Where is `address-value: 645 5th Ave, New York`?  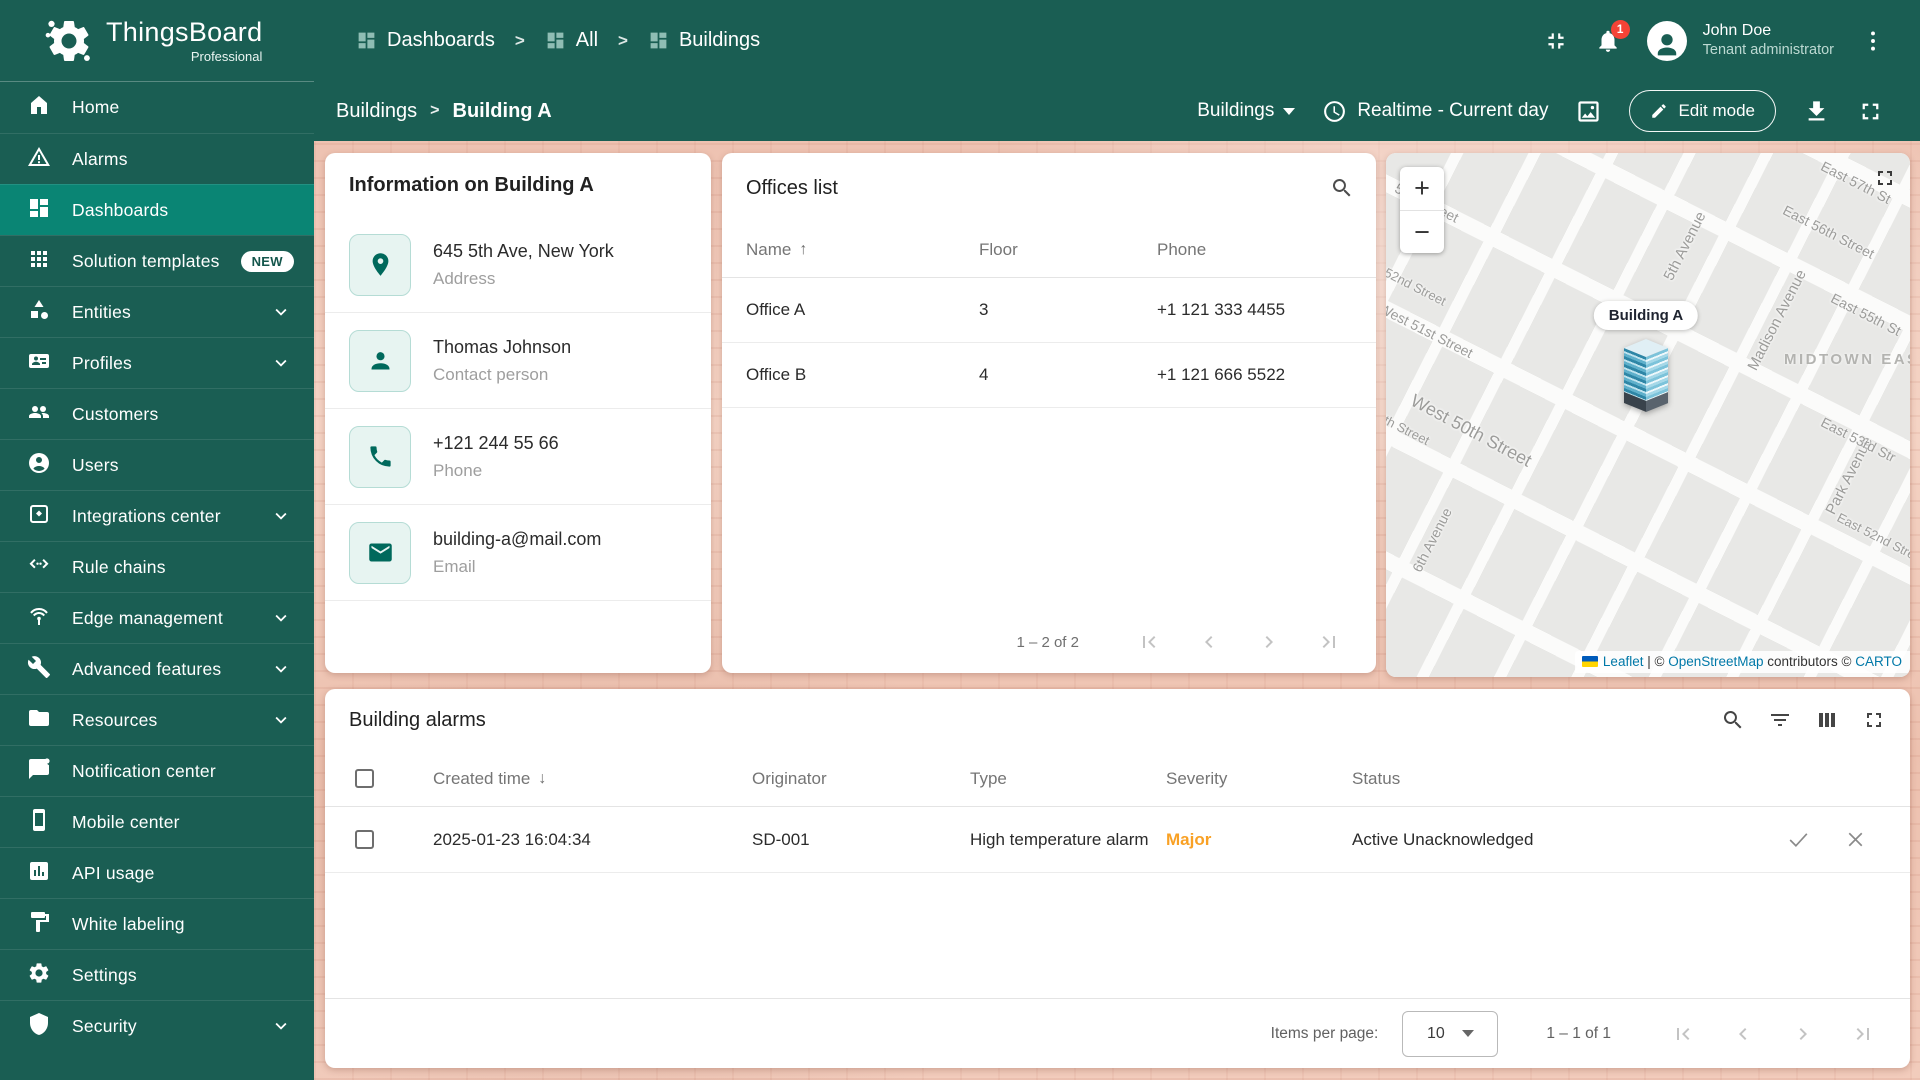
address-value: 645 5th Ave, New York is located at coordinates (523, 250).